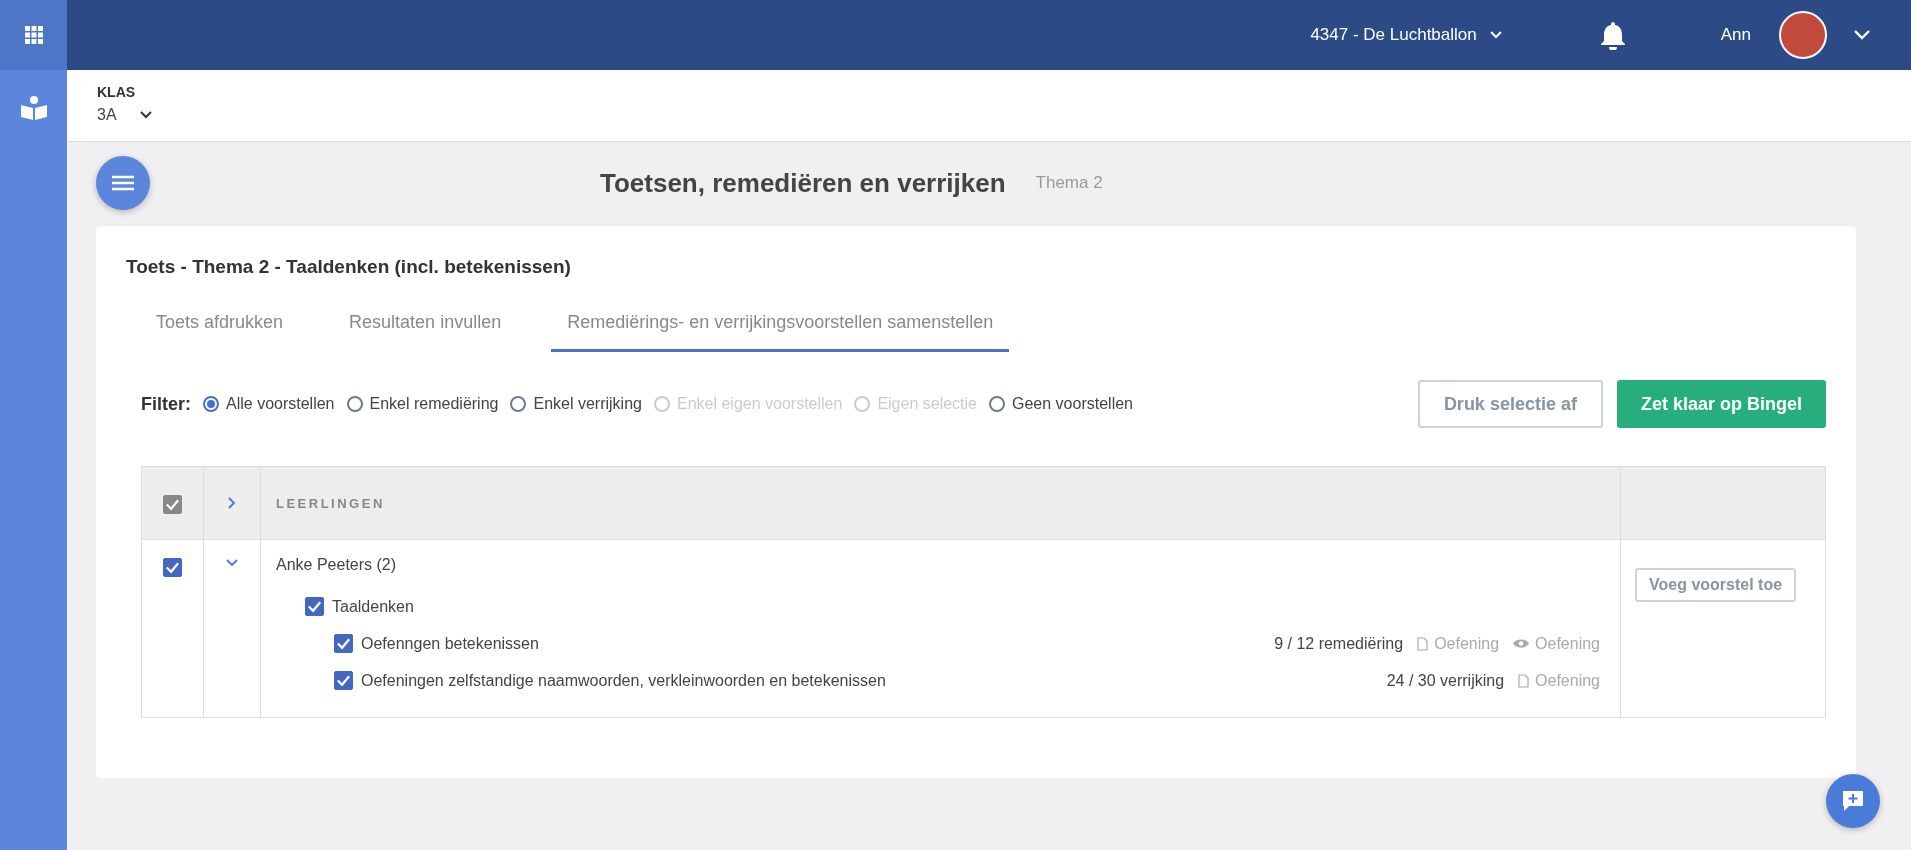 The image size is (1911, 850). What do you see at coordinates (623, 680) in the screenshot?
I see `exercise-name: Oefeningen zelfstandige naamwoorden, verkleinwoorden en betekenissen` at bounding box center [623, 680].